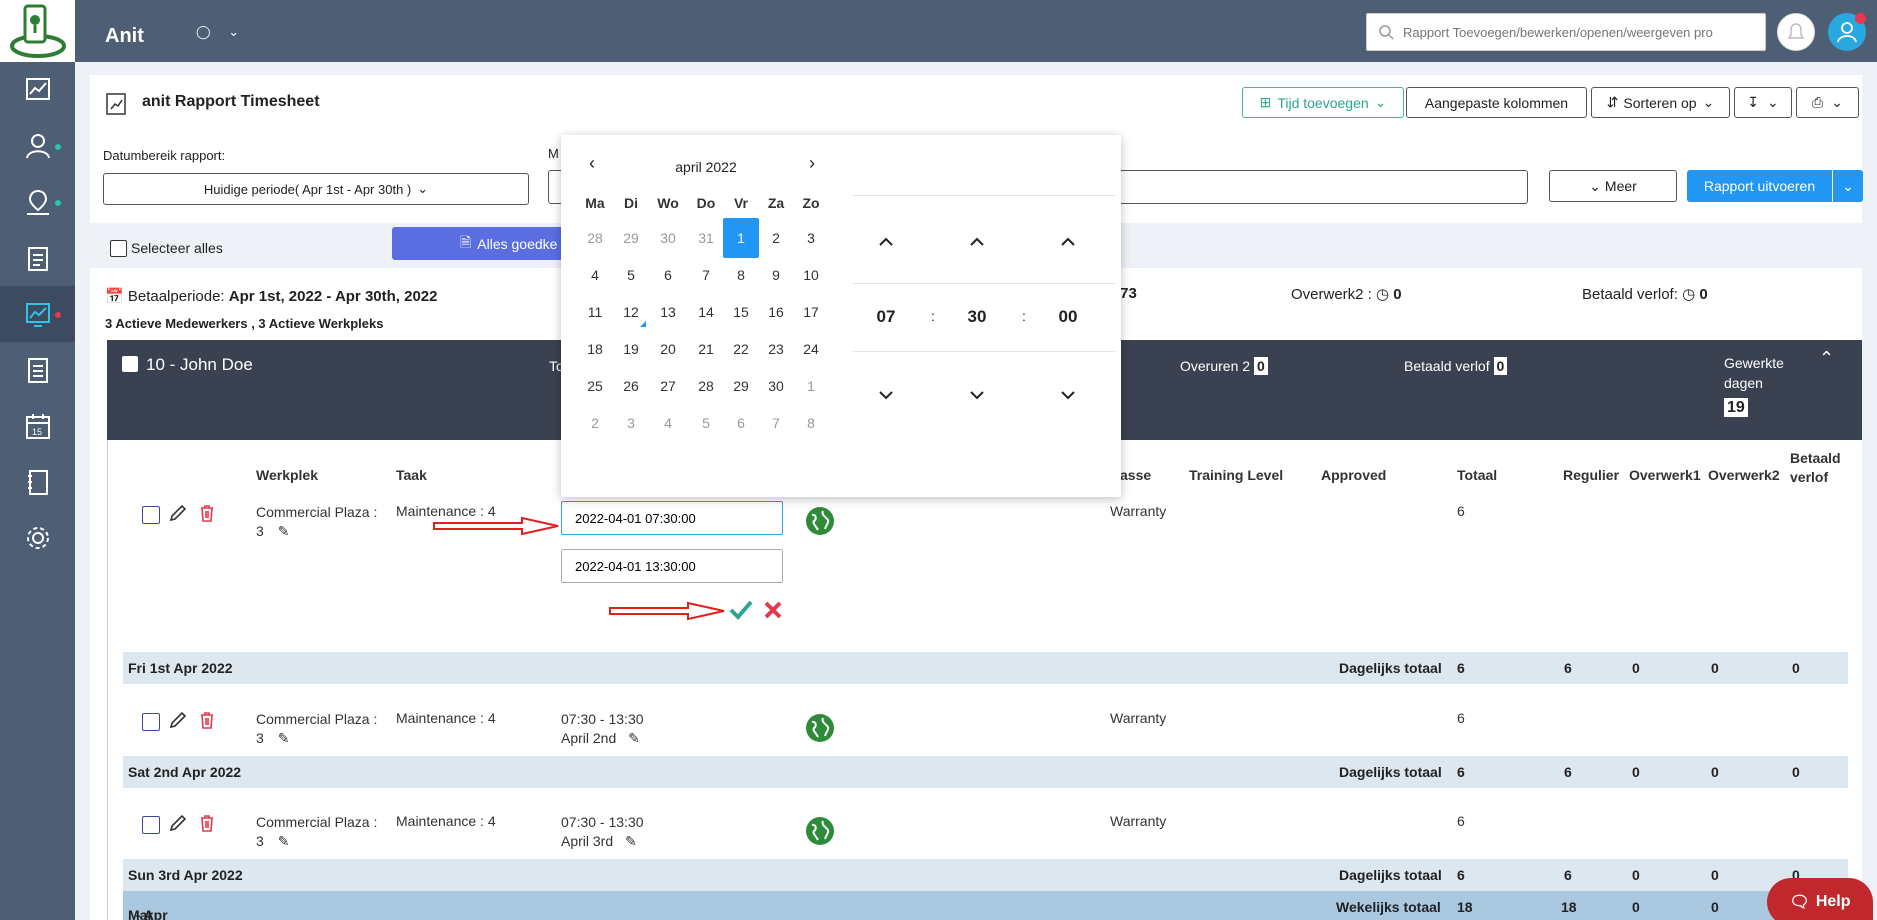 Image resolution: width=1877 pixels, height=920 pixels. I want to click on calendar-day: 21, so click(706, 349).